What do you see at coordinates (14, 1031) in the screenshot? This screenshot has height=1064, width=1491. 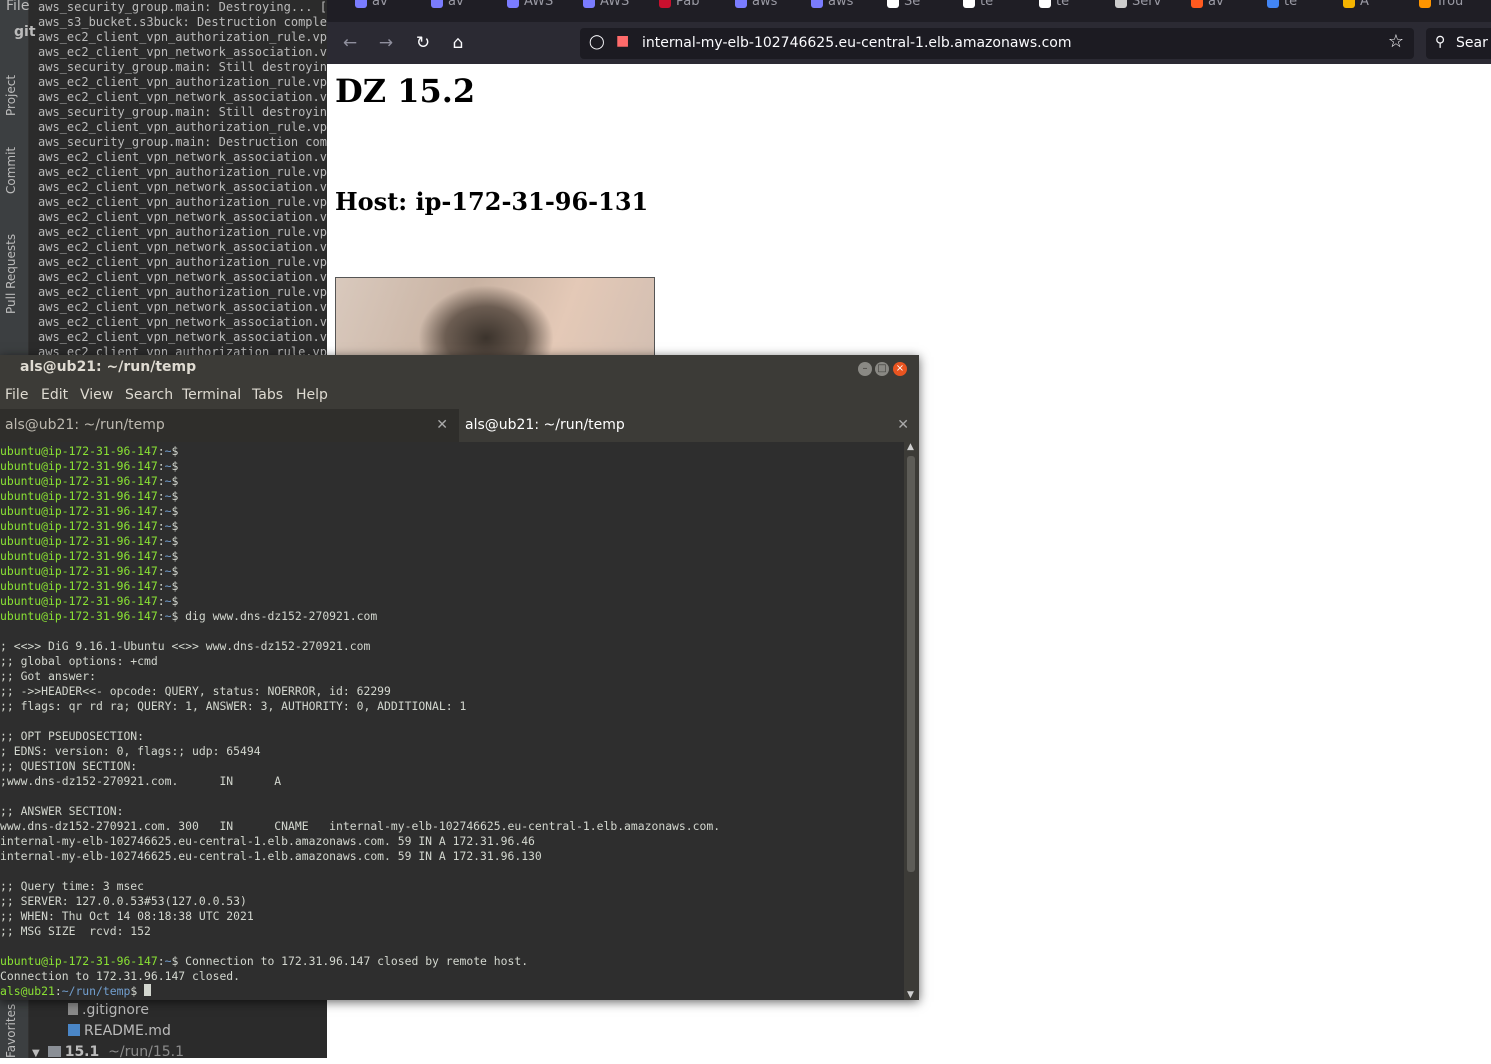 I see `favorites-tool-tab: Favorites` at bounding box center [14, 1031].